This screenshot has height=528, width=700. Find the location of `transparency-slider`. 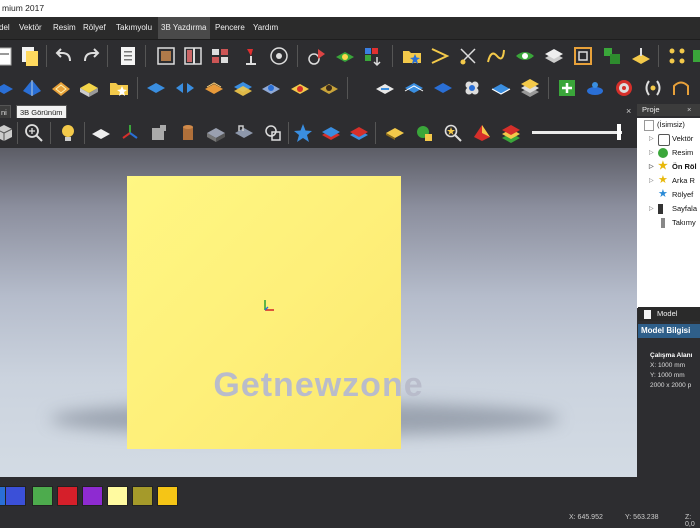

transparency-slider is located at coordinates (577, 132).